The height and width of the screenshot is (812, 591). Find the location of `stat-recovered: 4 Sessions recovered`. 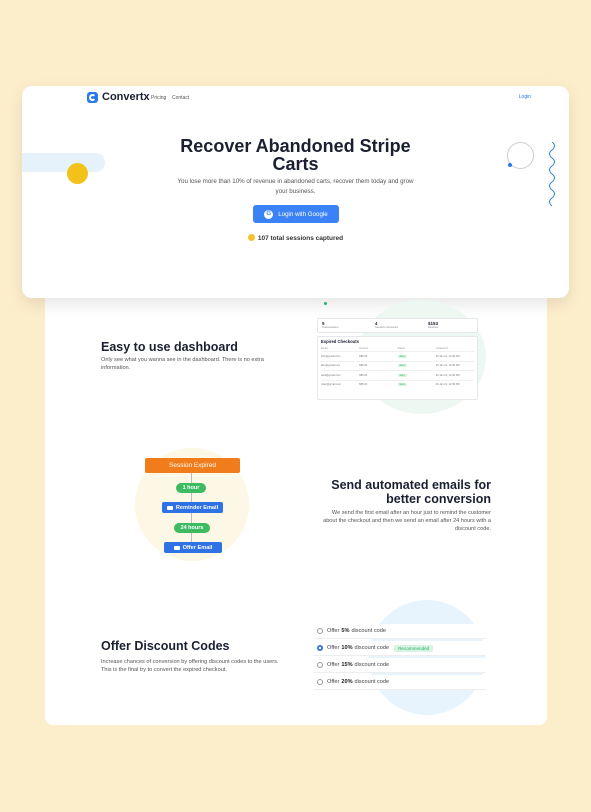

stat-recovered: 4 Sessions recovered is located at coordinates (397, 325).